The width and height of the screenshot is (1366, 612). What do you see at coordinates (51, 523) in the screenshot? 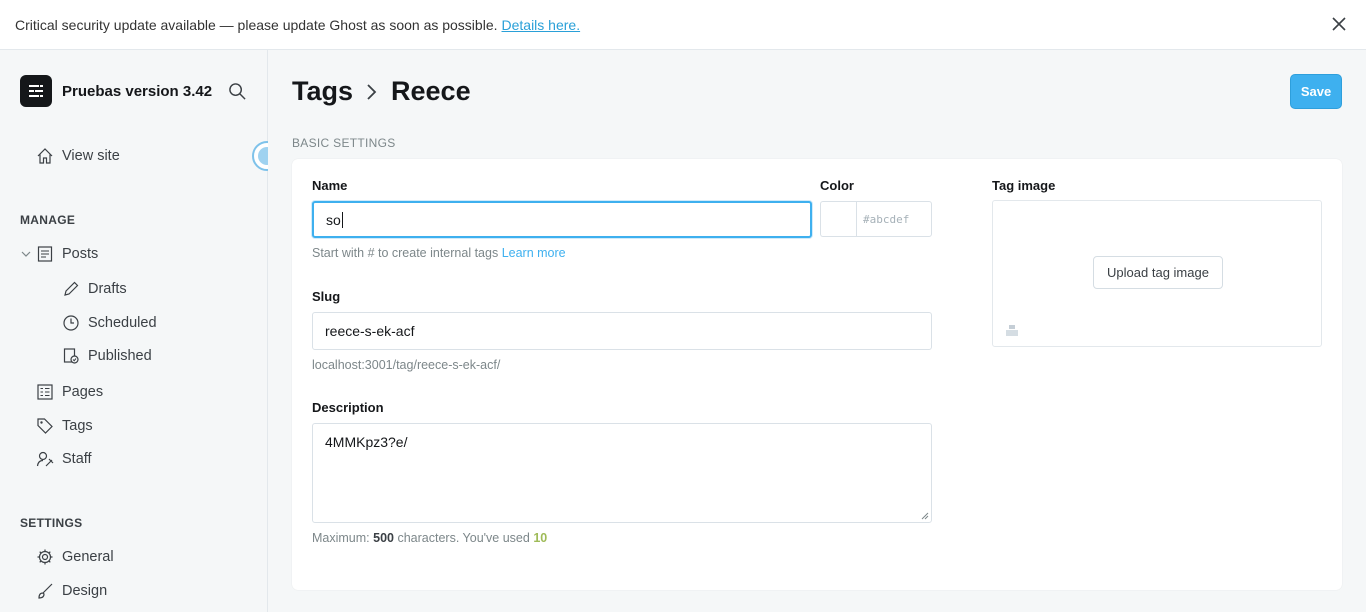
I see `settings-section-label: SETTINGS` at bounding box center [51, 523].